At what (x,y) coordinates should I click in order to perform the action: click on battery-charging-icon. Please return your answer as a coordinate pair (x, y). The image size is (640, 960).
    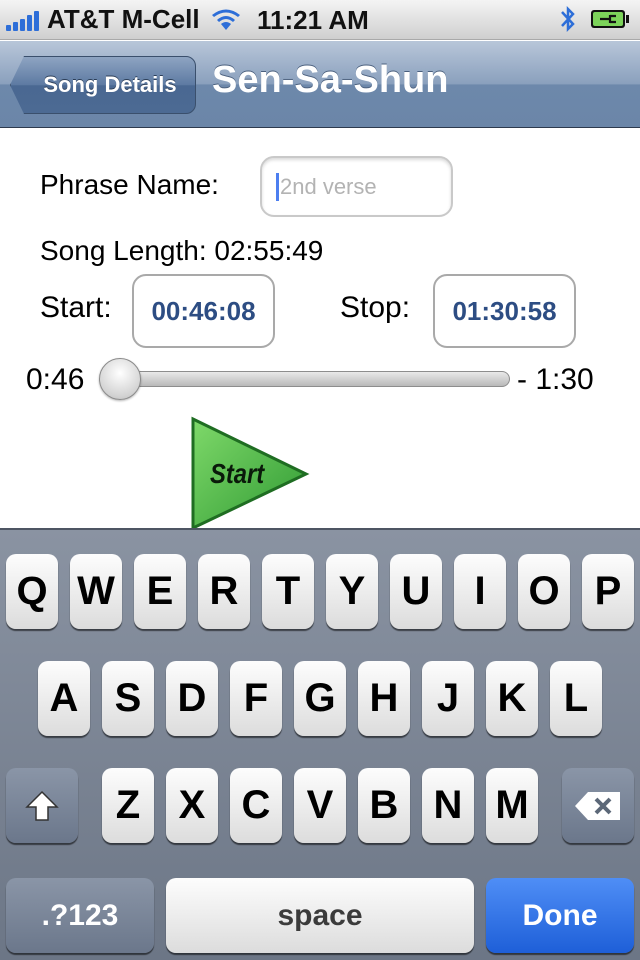
    Looking at the image, I should click on (610, 19).